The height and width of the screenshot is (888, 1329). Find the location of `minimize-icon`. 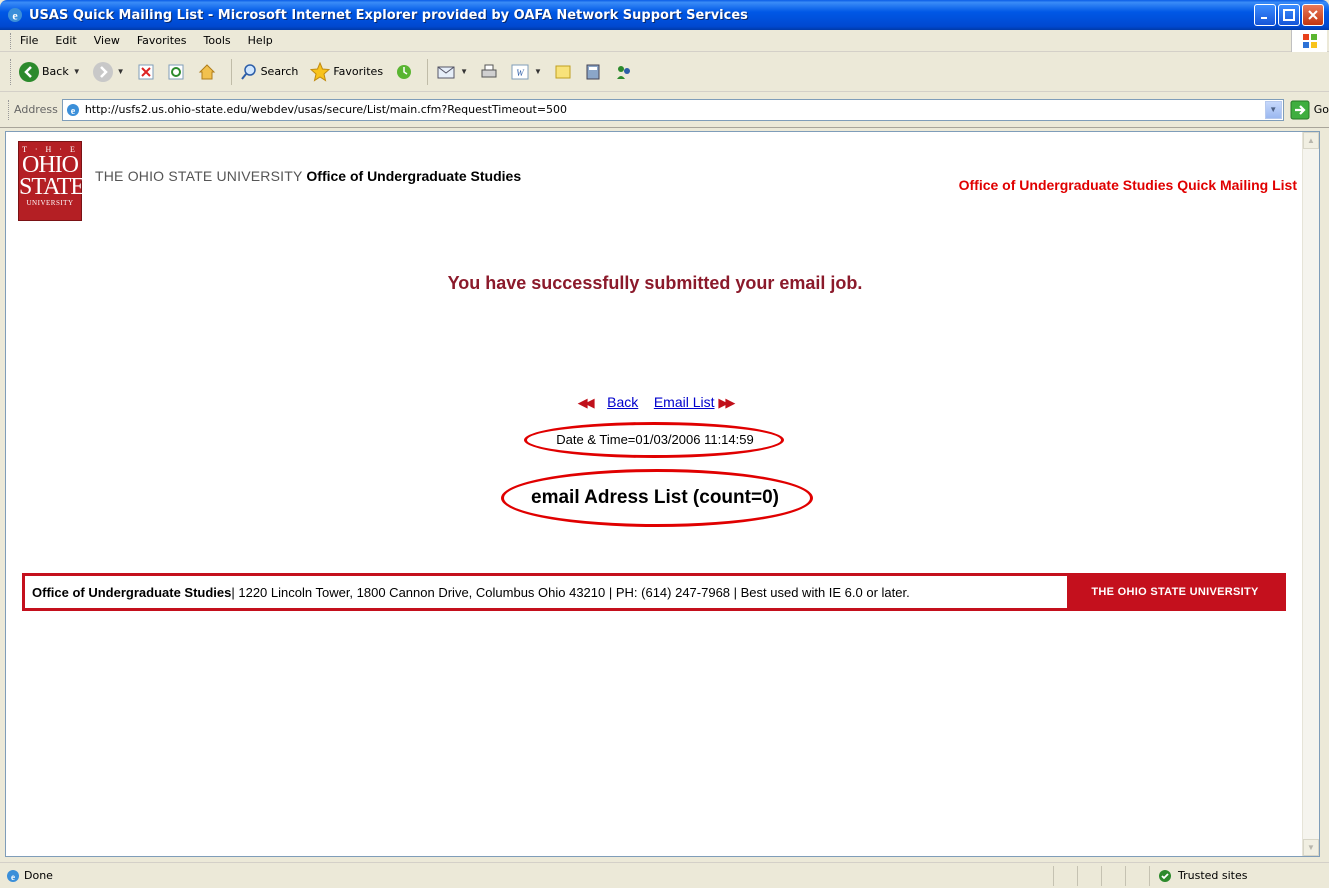

minimize-icon is located at coordinates (1264, 18).